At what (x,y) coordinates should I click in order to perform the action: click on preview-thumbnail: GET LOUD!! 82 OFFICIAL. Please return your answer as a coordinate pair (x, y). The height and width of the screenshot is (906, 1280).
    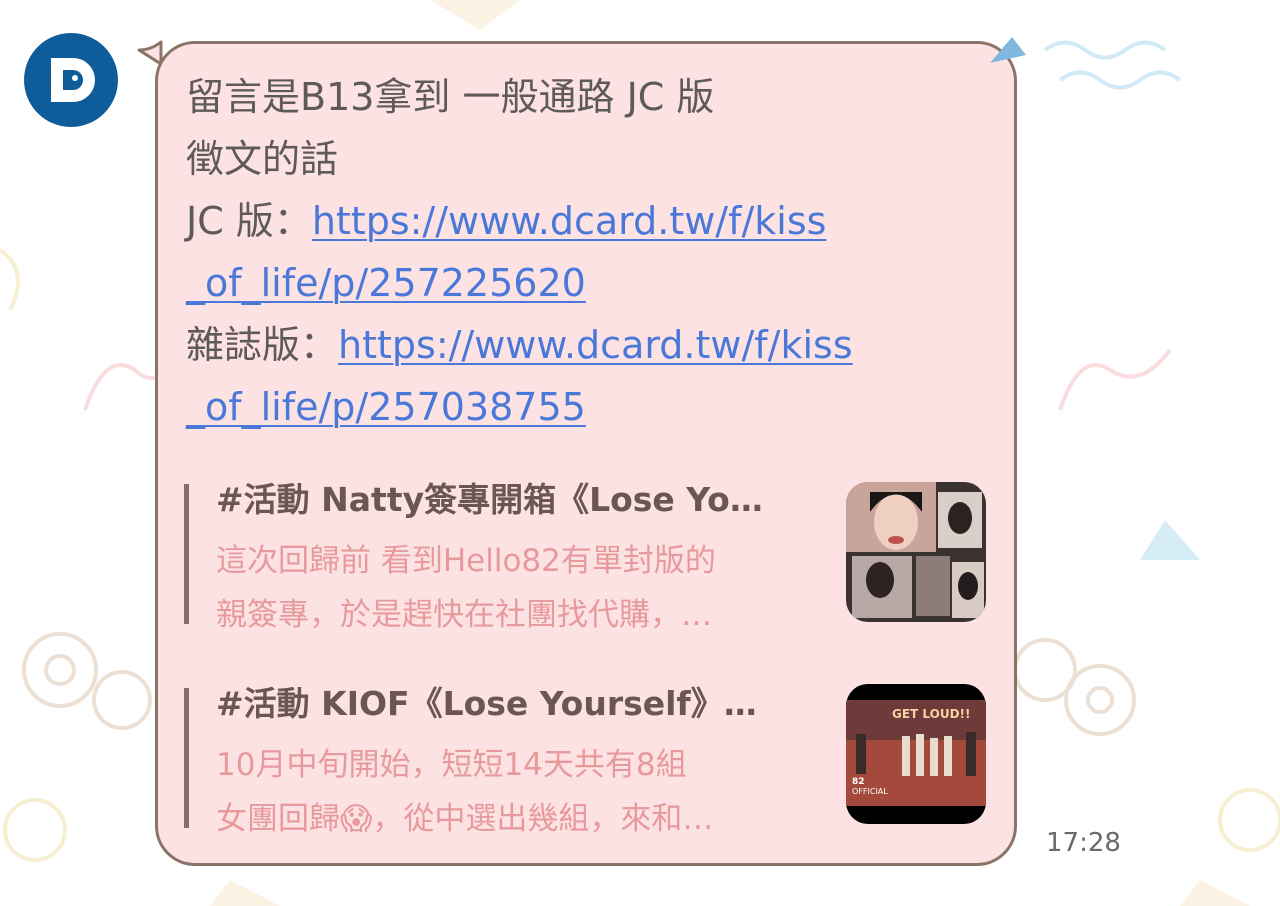
    Looking at the image, I should click on (916, 754).